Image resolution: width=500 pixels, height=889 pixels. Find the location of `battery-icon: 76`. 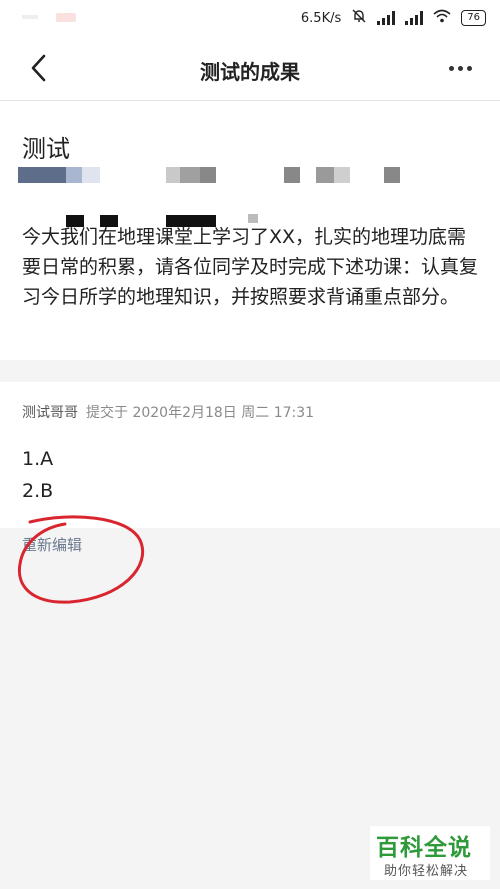

battery-icon: 76 is located at coordinates (473, 18).